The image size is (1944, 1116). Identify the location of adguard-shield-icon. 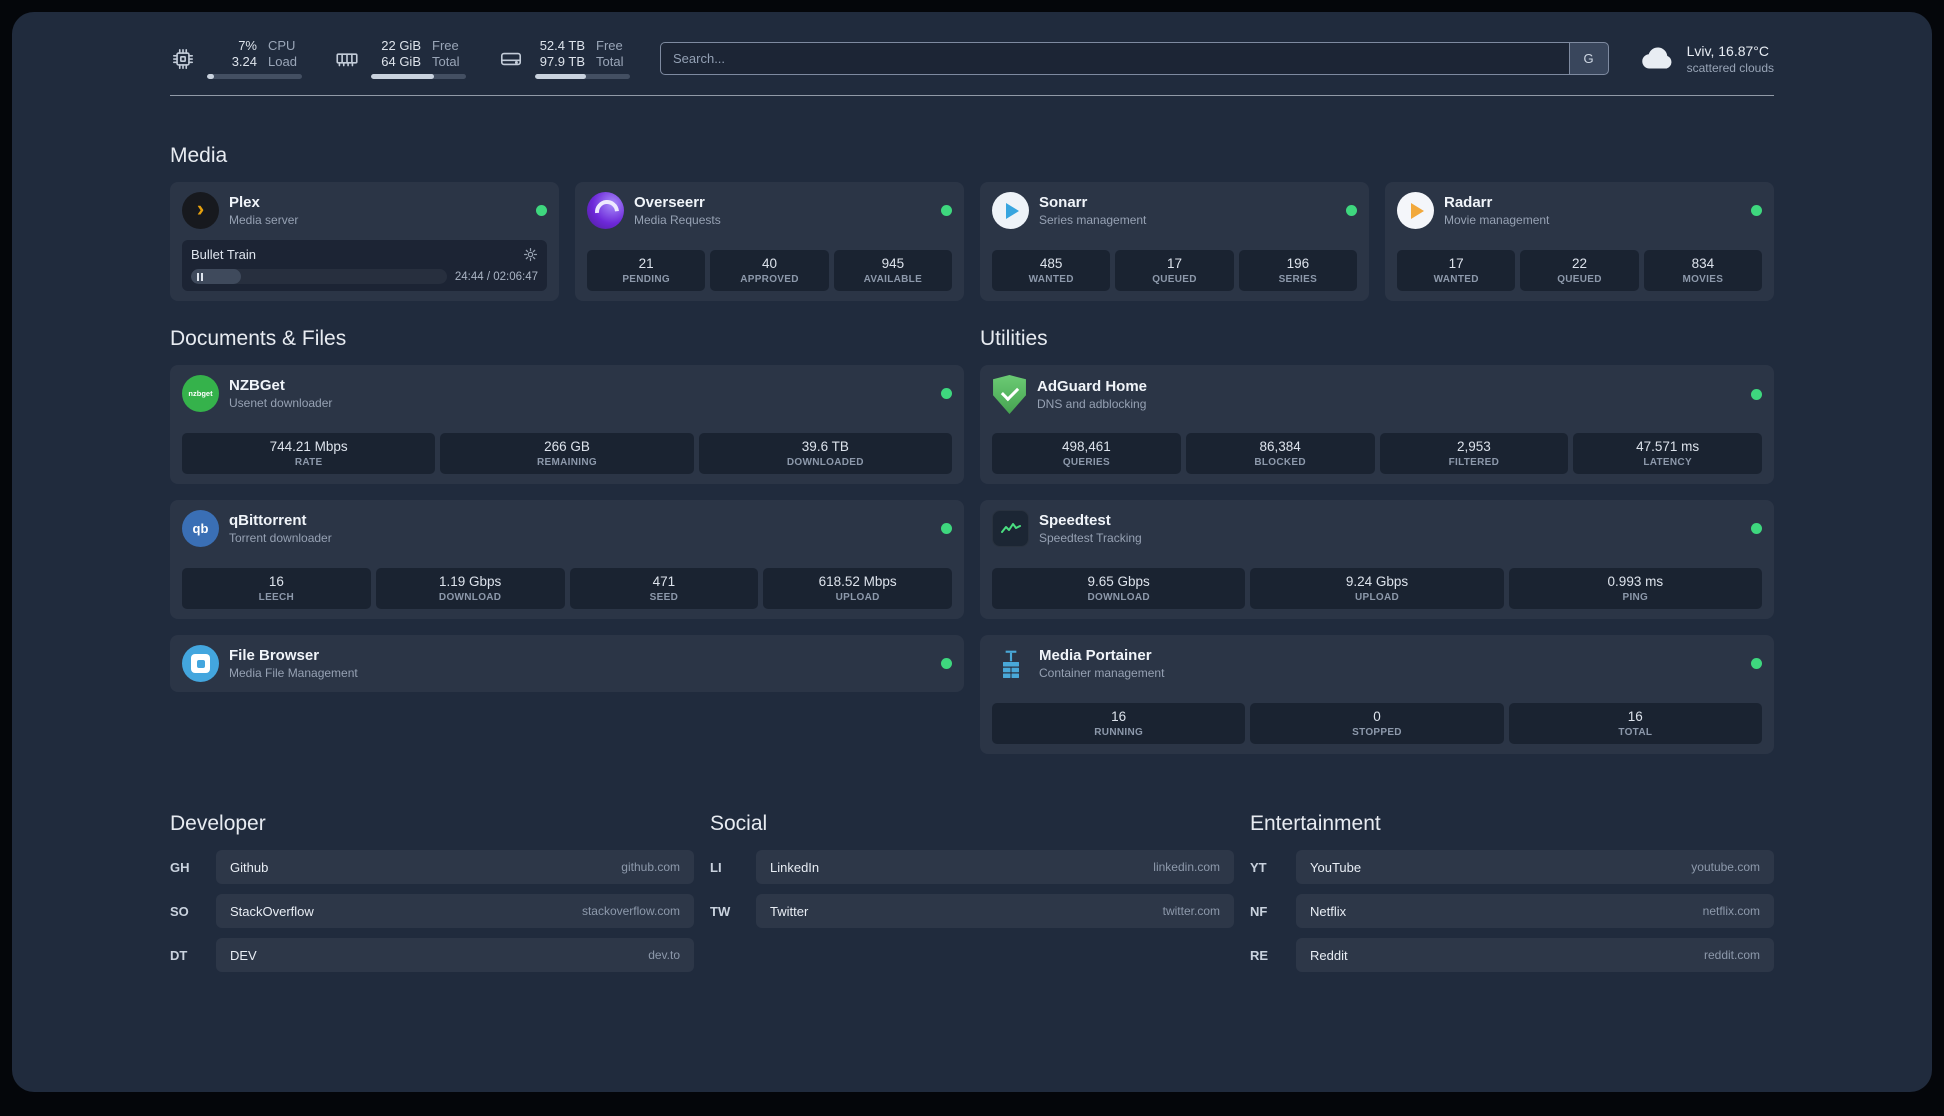
(1009, 394).